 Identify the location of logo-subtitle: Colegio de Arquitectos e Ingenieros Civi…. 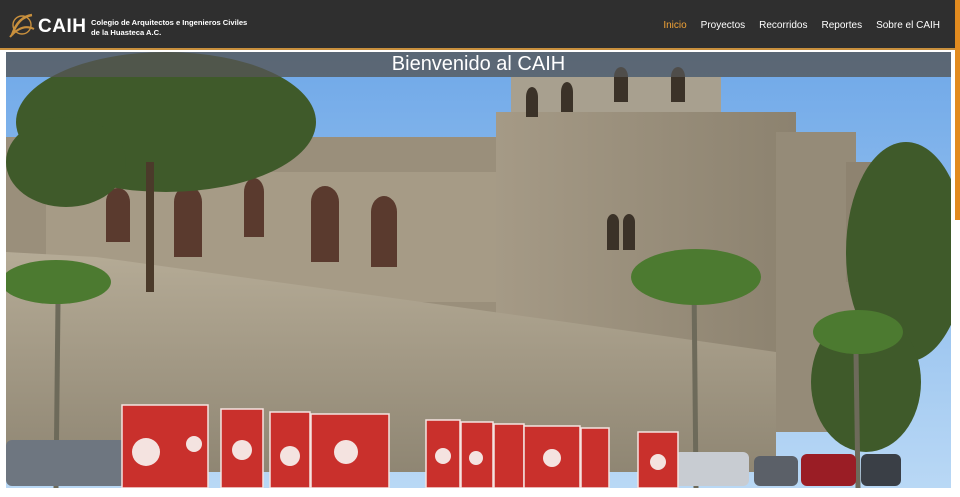
(169, 27).